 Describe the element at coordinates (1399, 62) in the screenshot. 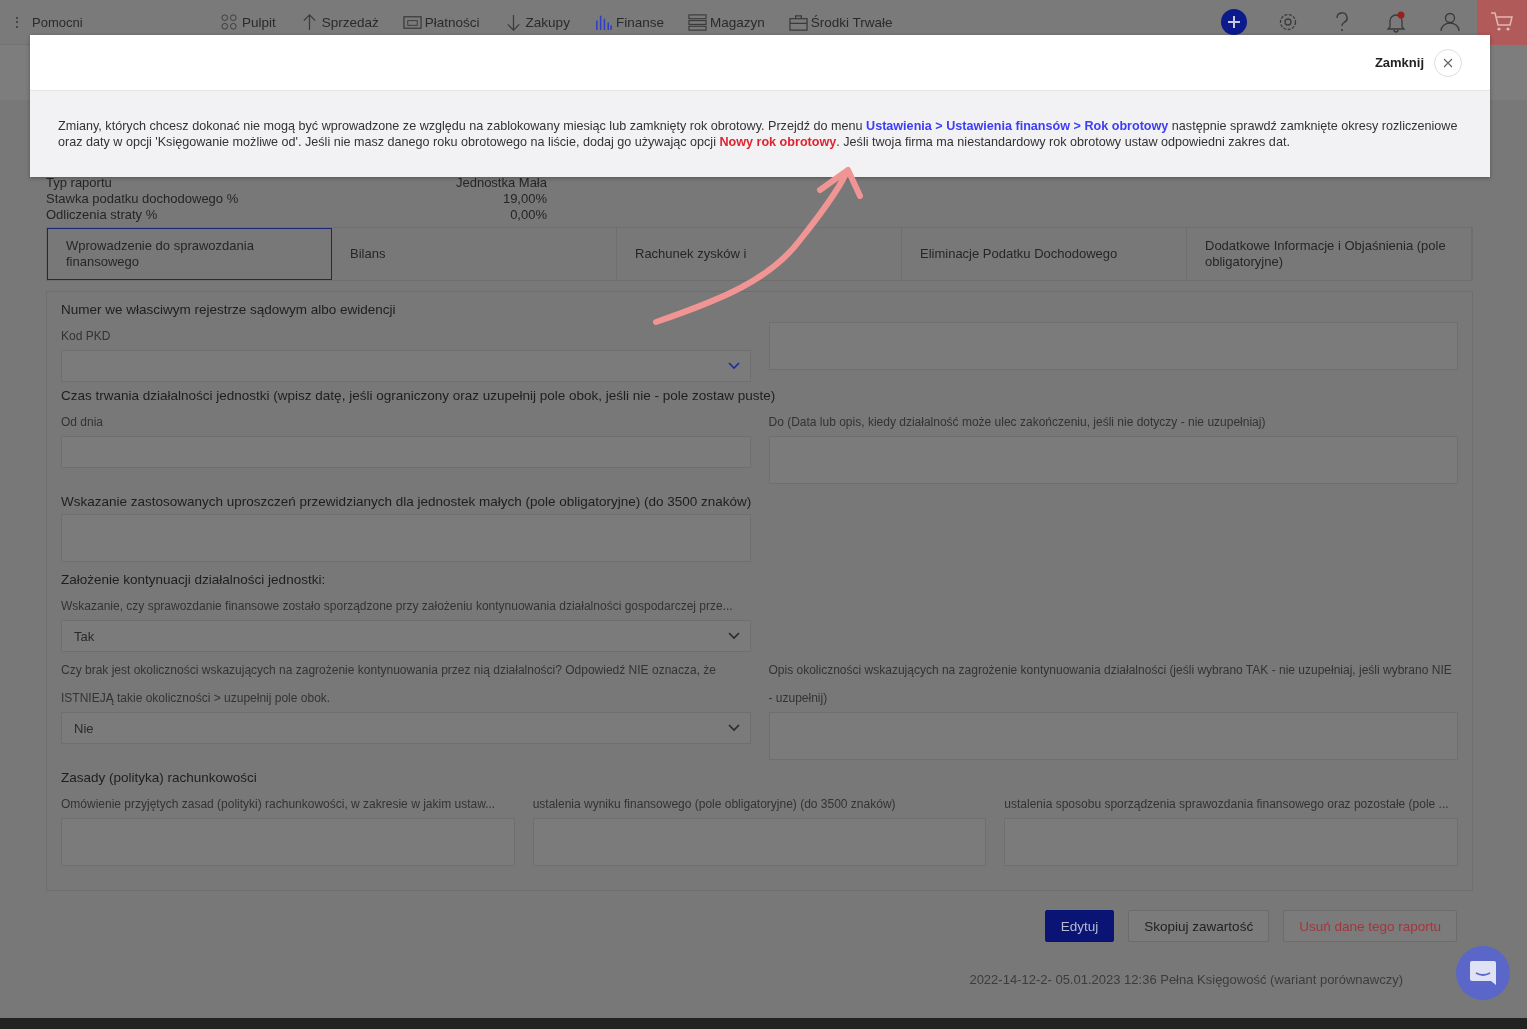

I see `close-label: Zamknij` at that location.